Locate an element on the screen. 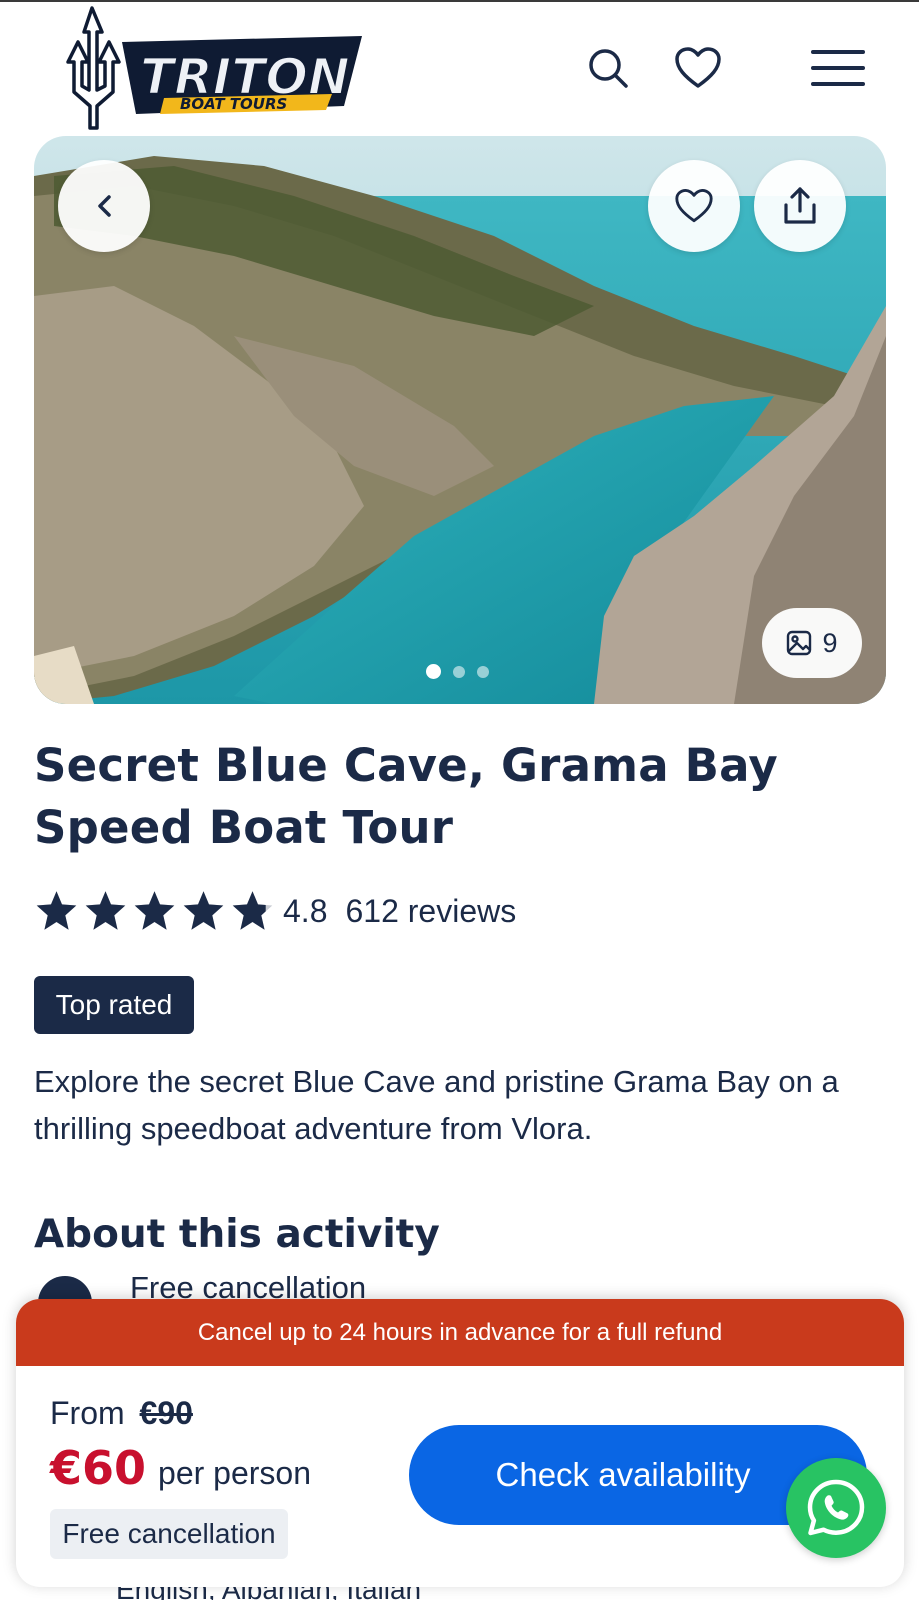 The image size is (919, 1600). search-icon is located at coordinates (608, 68).